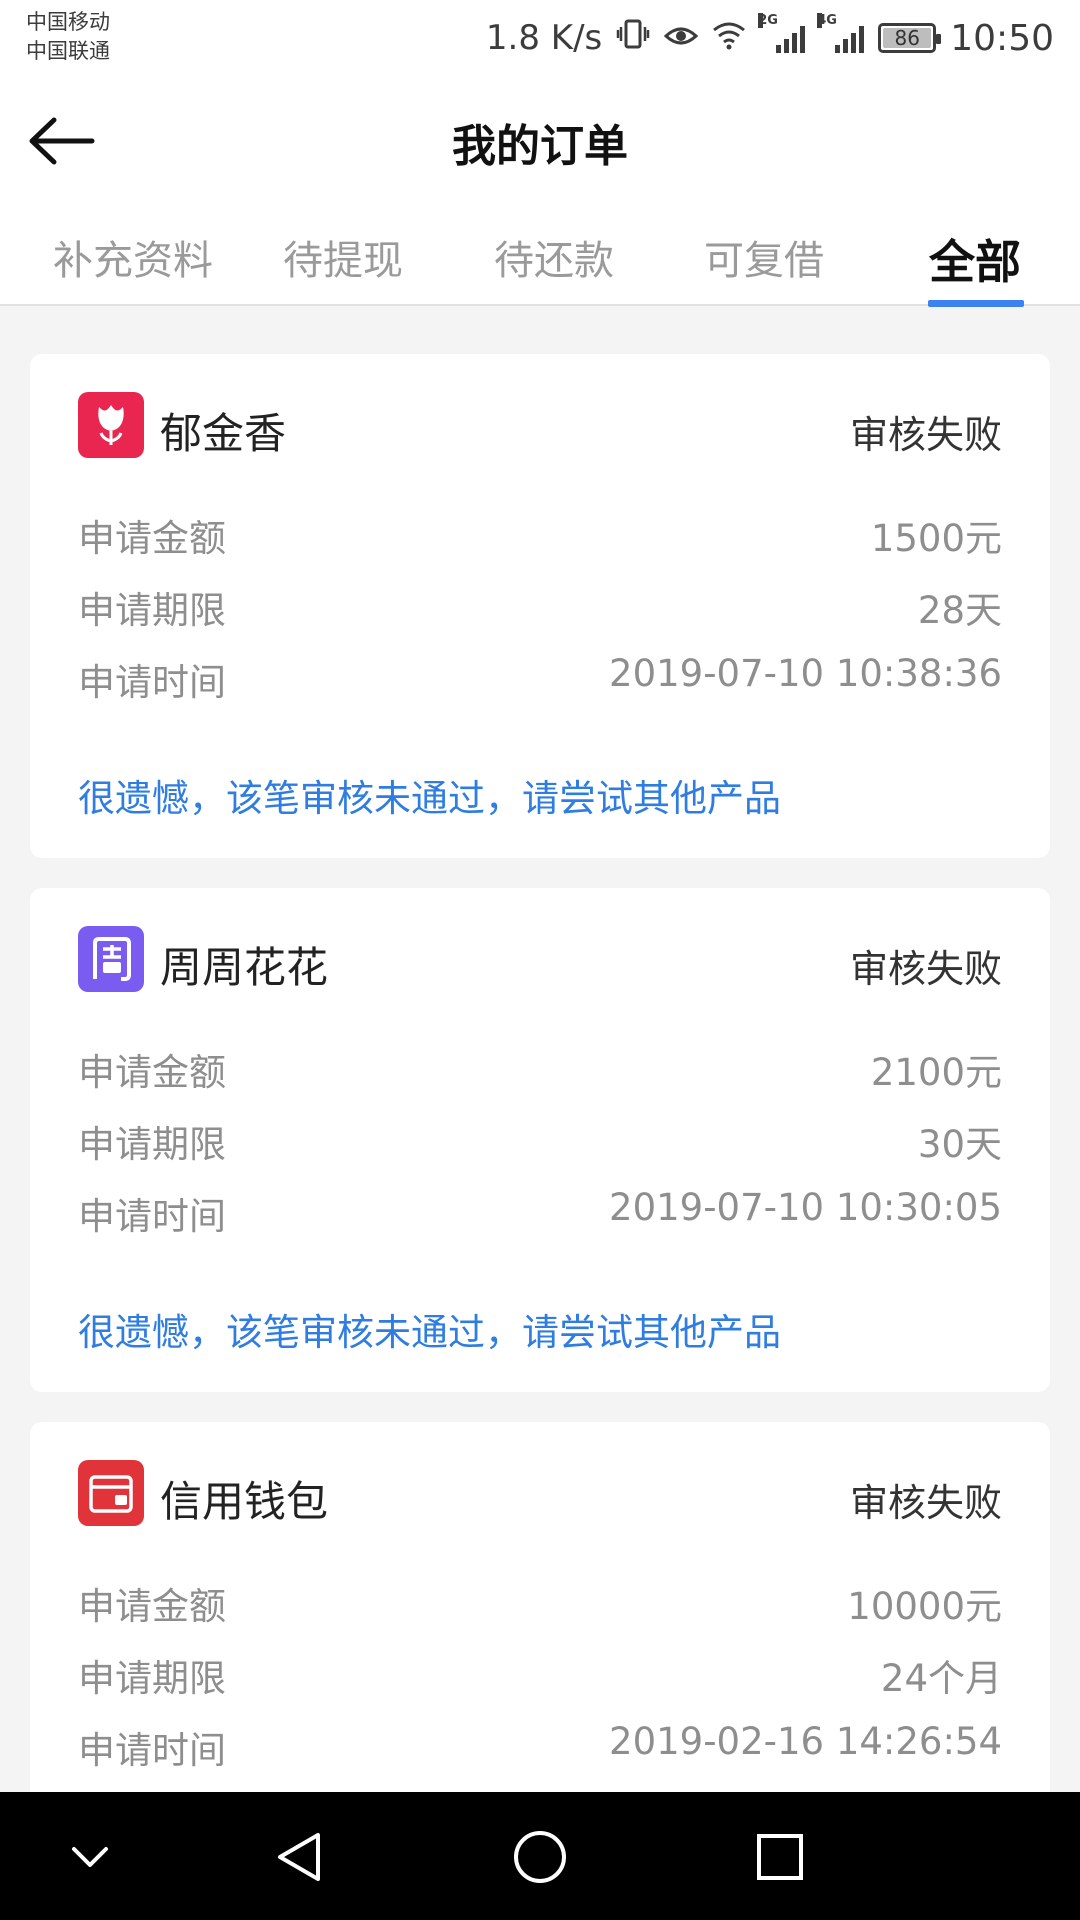 The width and height of the screenshot is (1080, 1920). What do you see at coordinates (805, 673) in the screenshot?
I see `time-value: 2019-07-10 10:38:36` at bounding box center [805, 673].